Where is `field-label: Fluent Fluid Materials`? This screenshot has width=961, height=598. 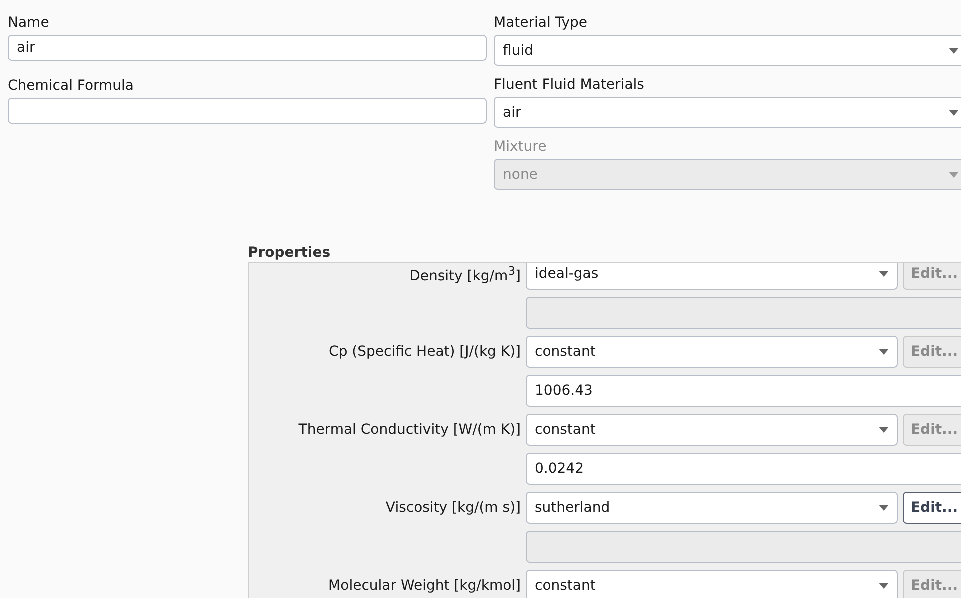 field-label: Fluent Fluid Materials is located at coordinates (570, 85).